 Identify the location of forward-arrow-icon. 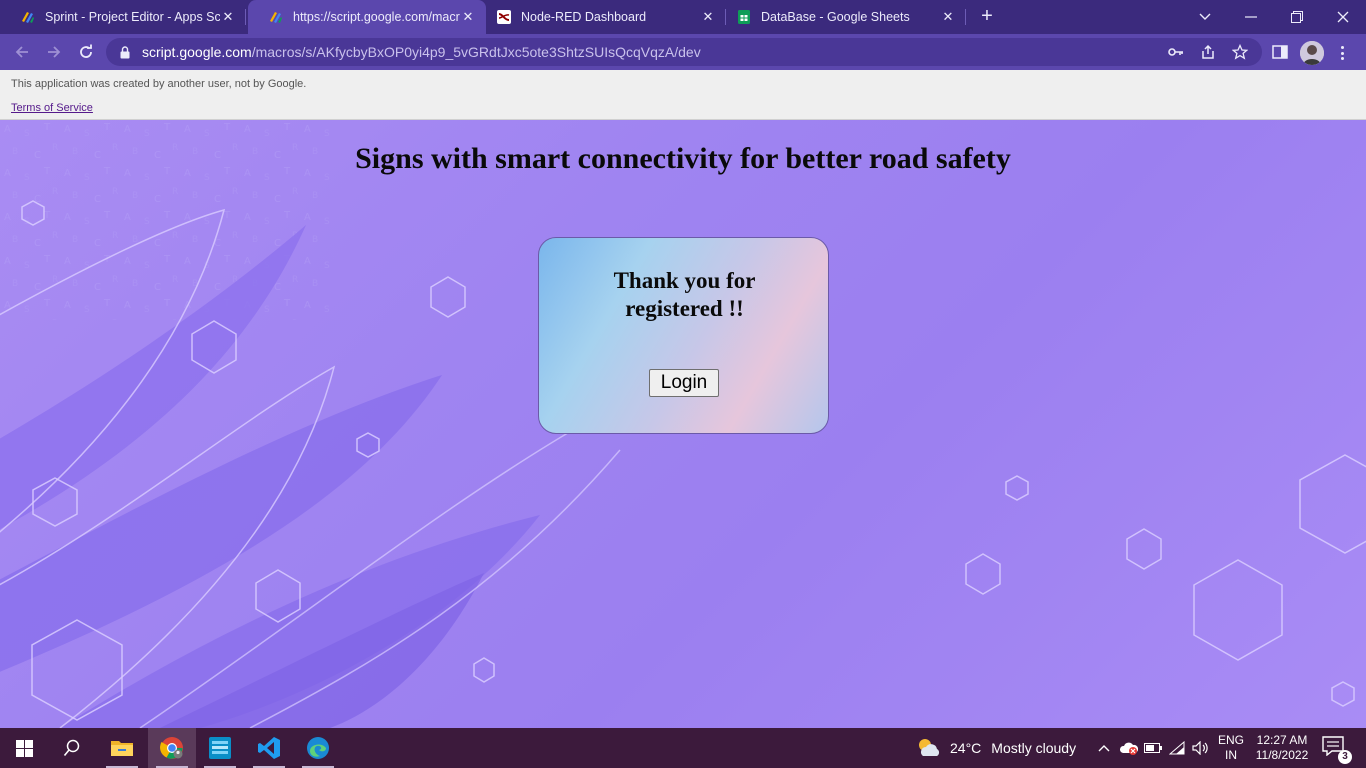
(54, 52).